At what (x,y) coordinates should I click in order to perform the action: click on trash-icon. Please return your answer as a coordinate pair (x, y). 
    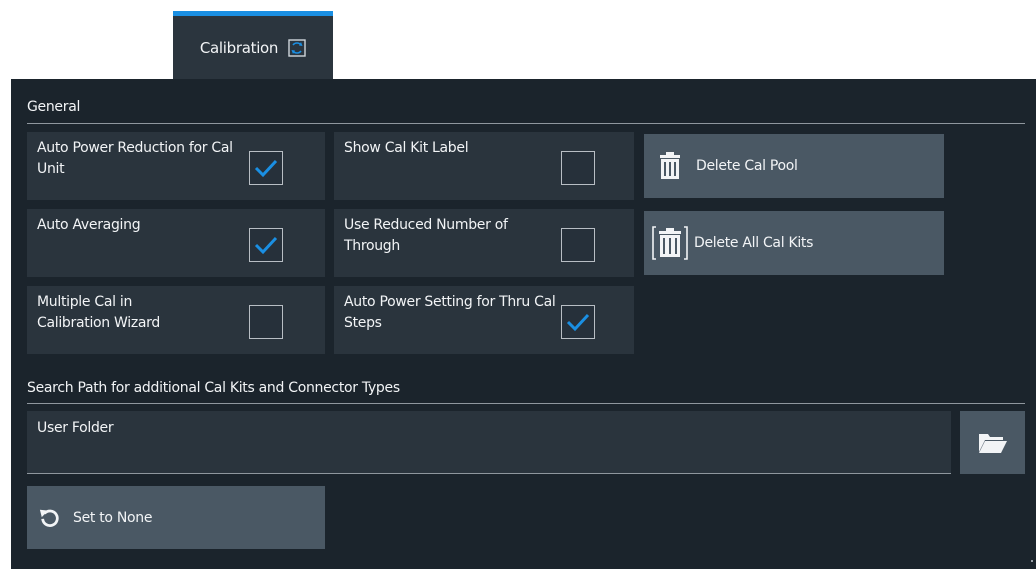
    Looking at the image, I should click on (670, 166).